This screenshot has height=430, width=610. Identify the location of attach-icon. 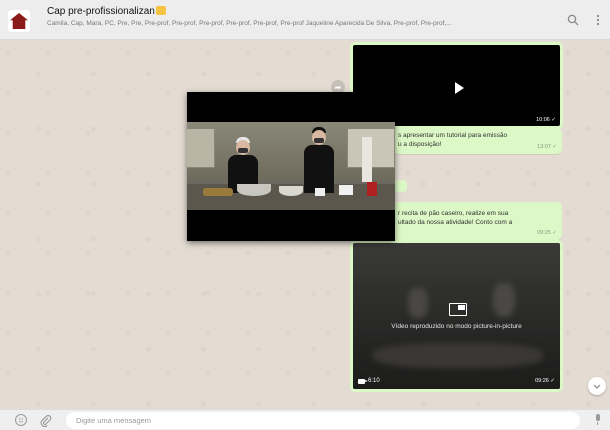
(46, 422).